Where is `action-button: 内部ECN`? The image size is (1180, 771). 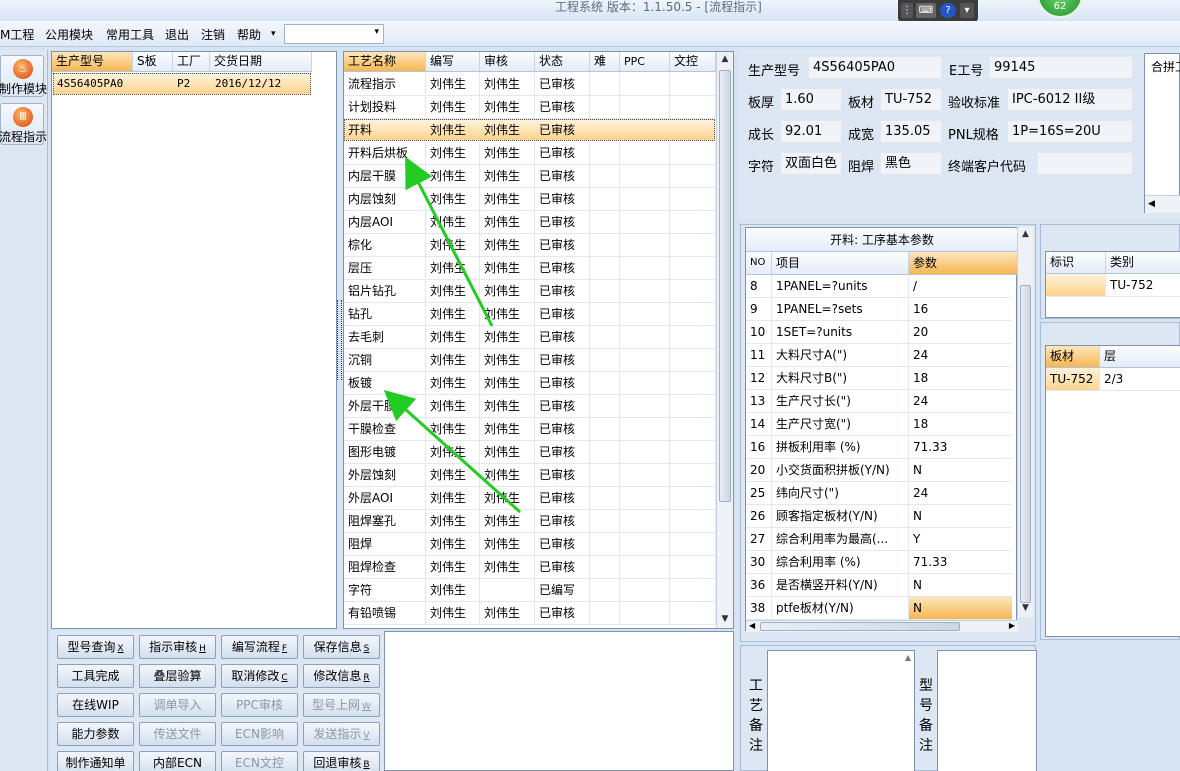
action-button: 内部ECN is located at coordinates (177, 761).